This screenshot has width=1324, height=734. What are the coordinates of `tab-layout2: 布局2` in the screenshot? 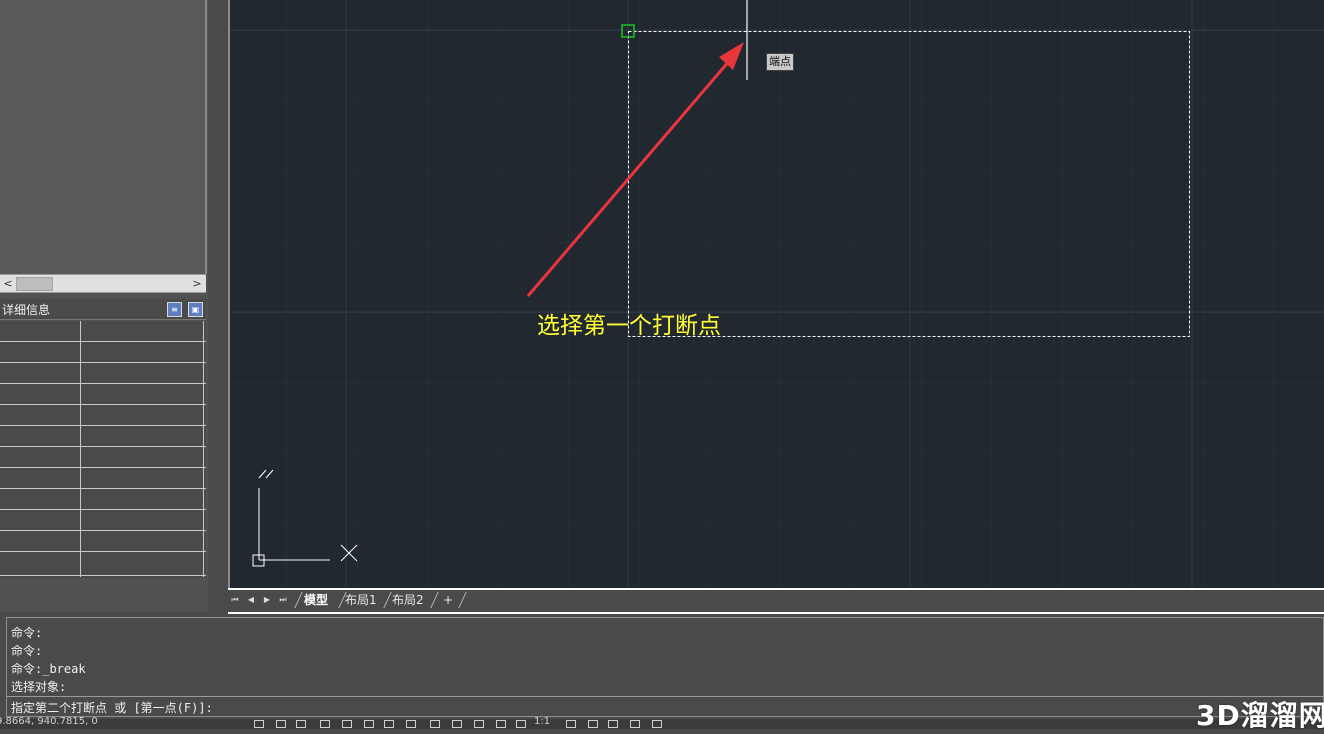 It's located at (408, 600).